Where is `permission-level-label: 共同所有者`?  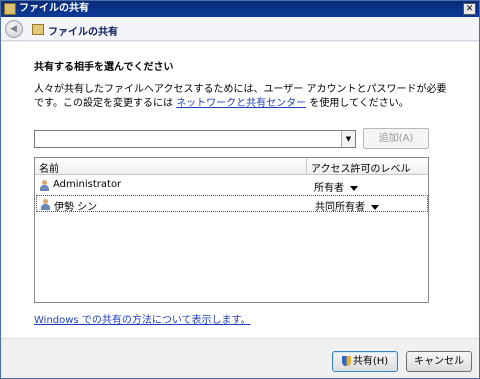 permission-level-label: 共同所有者 is located at coordinates (340, 207).